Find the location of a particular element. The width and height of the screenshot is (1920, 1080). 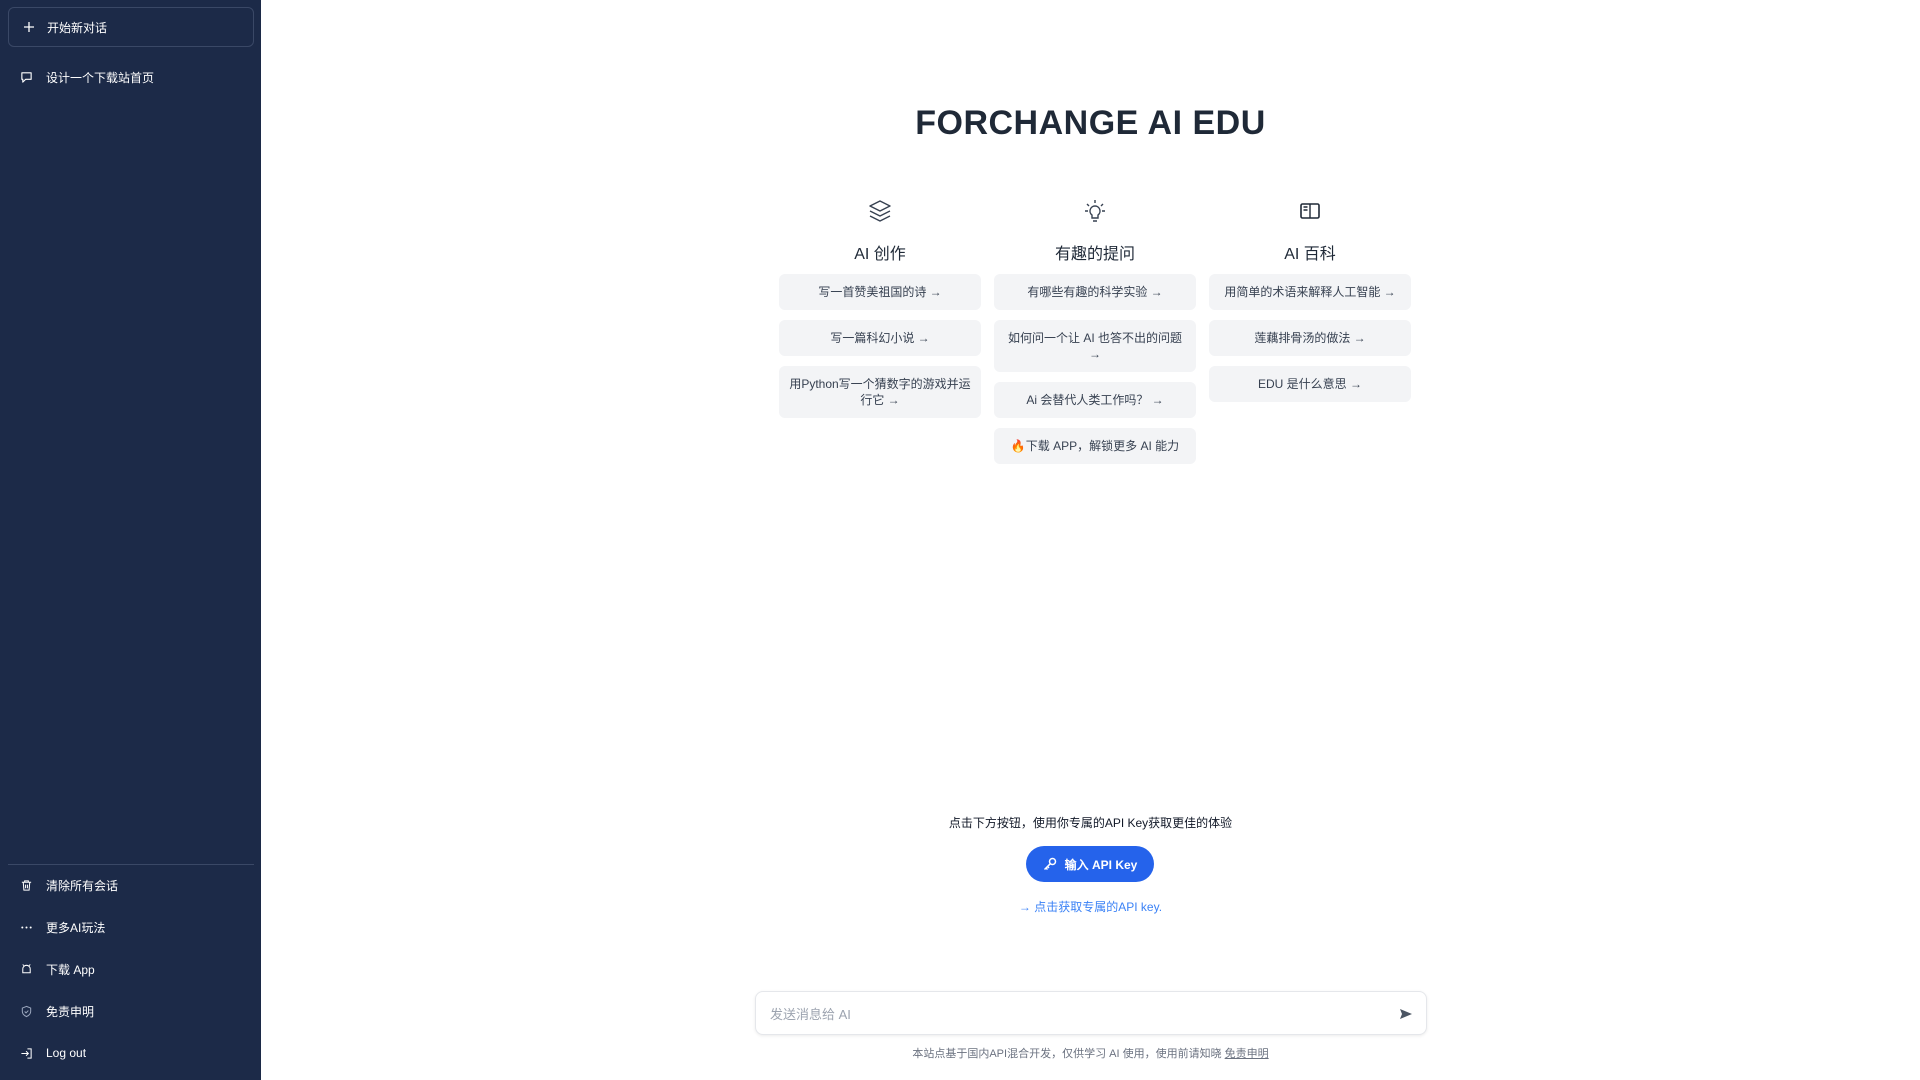

api-hint-text: 点击下方按钮，使用你专属的API Key获取更佳的体验 is located at coordinates (1090, 823).